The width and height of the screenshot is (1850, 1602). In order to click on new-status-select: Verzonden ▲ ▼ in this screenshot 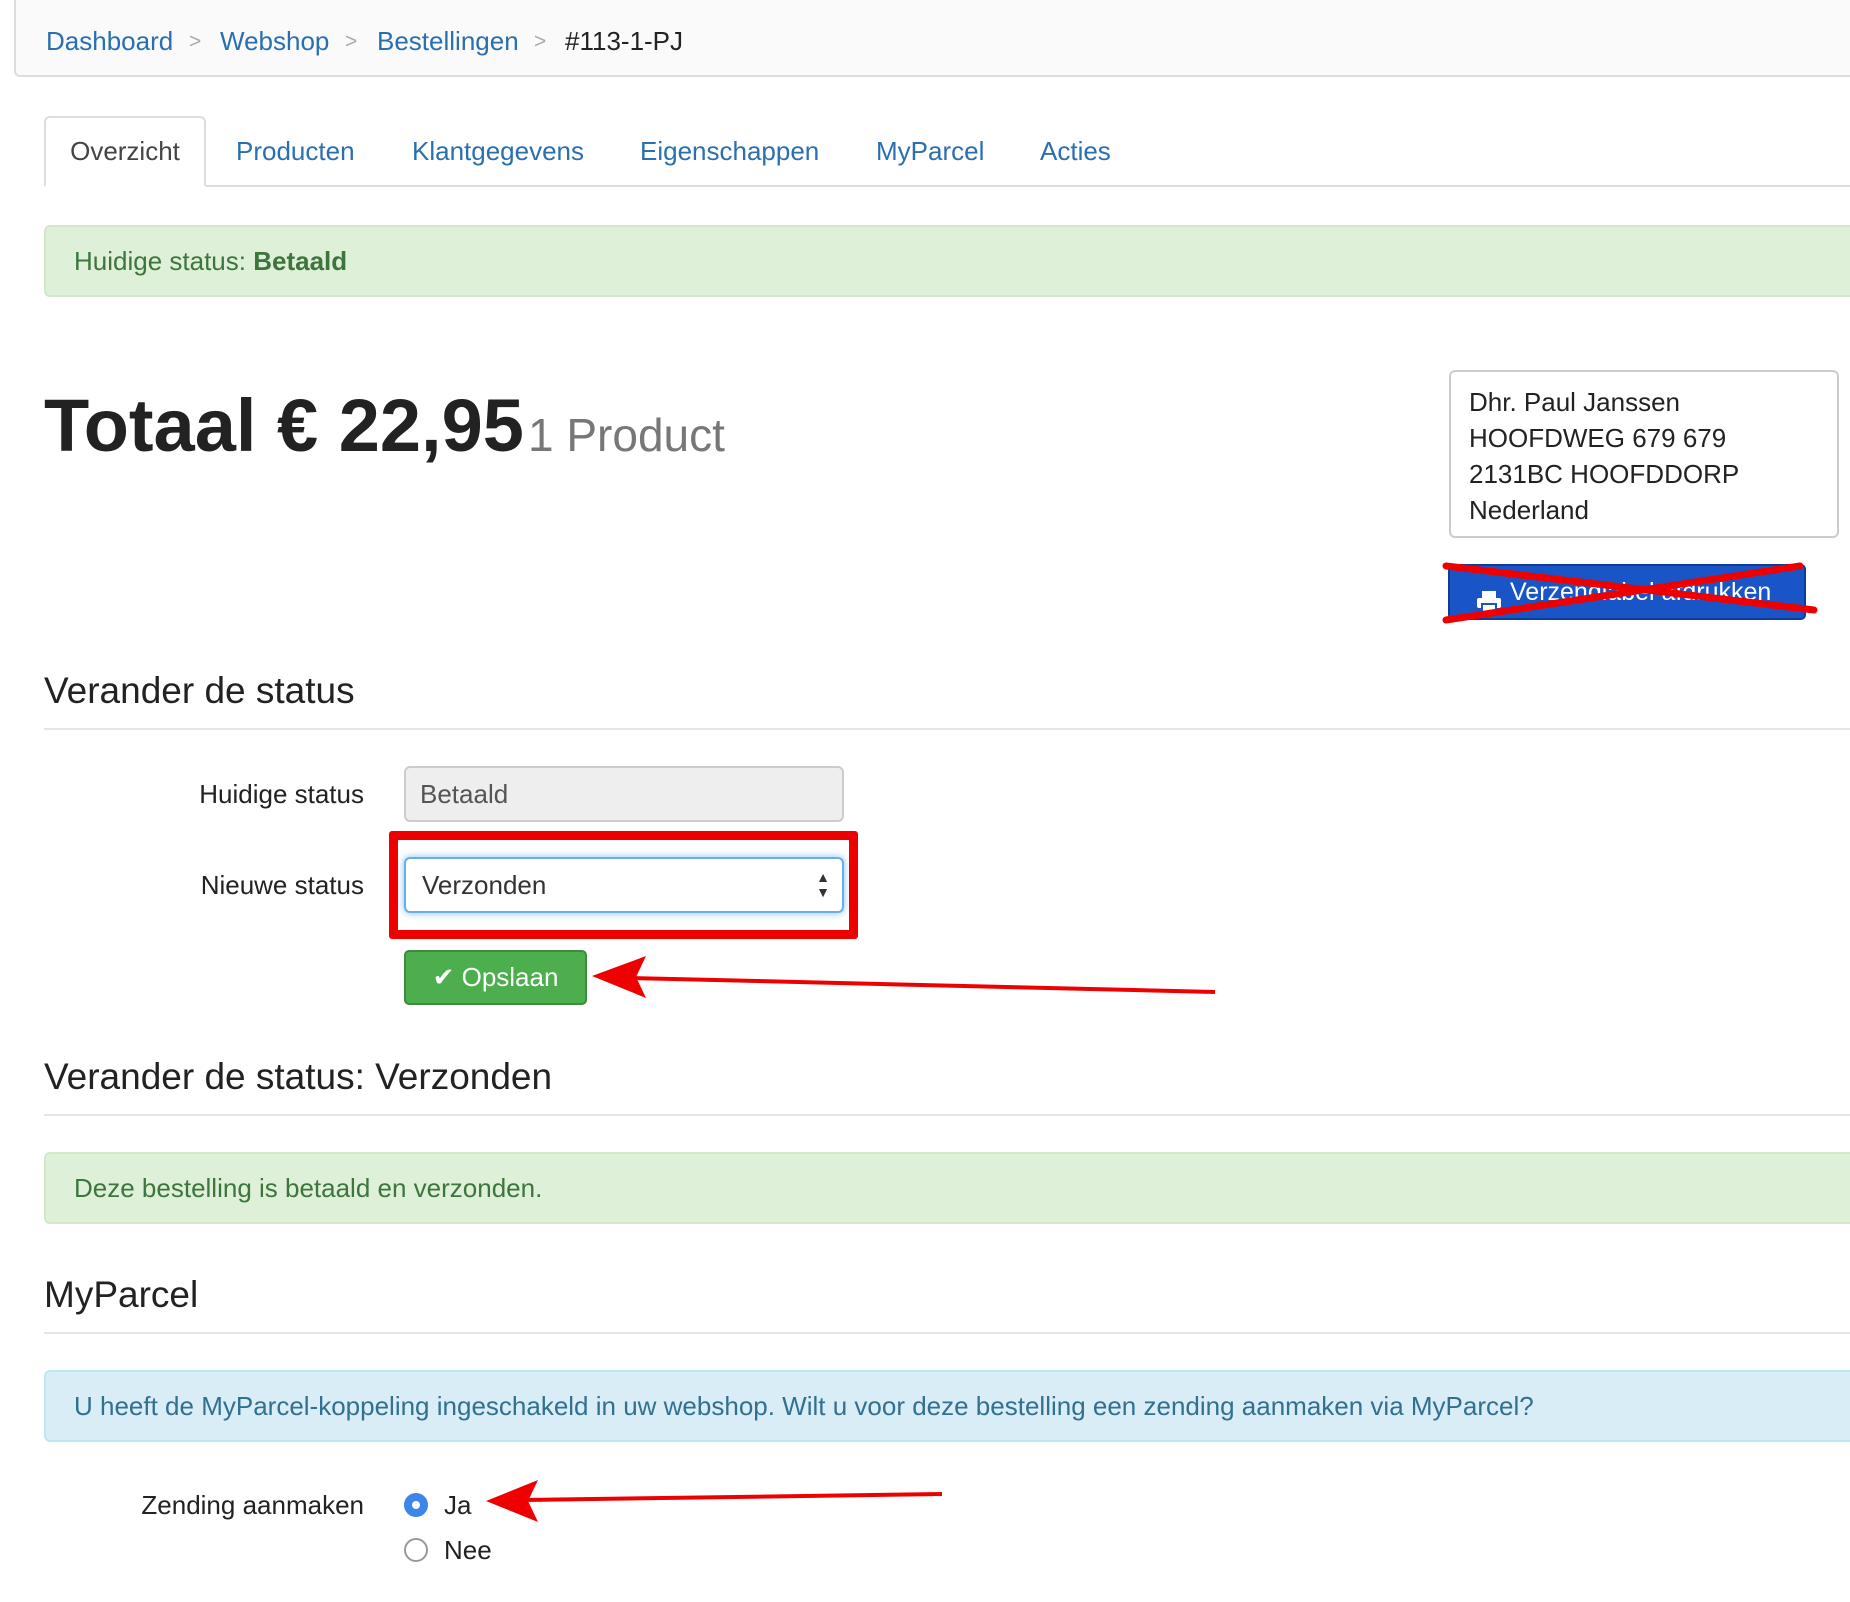, I will do `click(624, 885)`.